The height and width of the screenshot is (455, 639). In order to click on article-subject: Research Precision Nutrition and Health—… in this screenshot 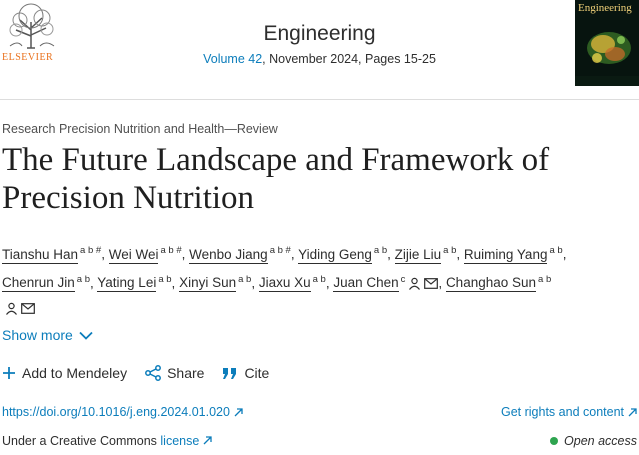, I will do `click(140, 129)`.